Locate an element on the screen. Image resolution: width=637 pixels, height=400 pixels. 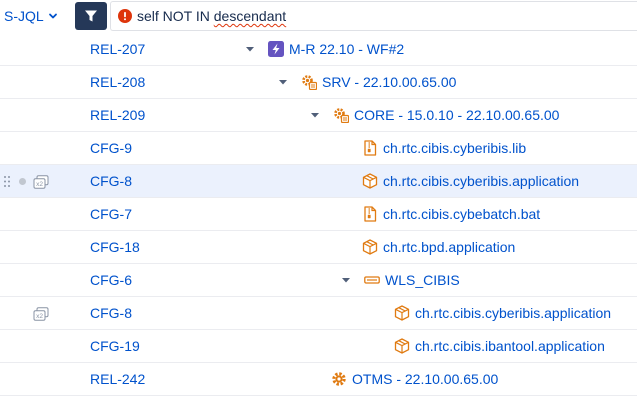
issue-key-link: REL-208 is located at coordinates (117, 82).